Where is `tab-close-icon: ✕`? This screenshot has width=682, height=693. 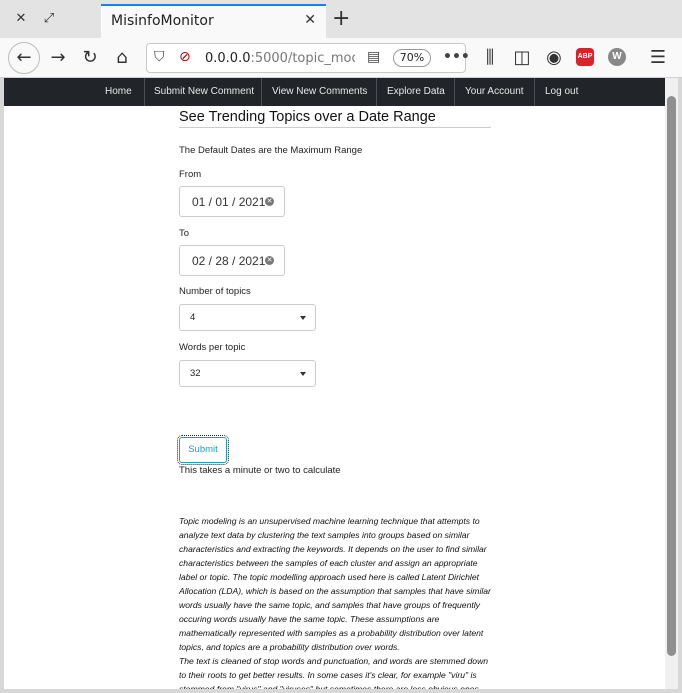 tab-close-icon: ✕ is located at coordinates (310, 20).